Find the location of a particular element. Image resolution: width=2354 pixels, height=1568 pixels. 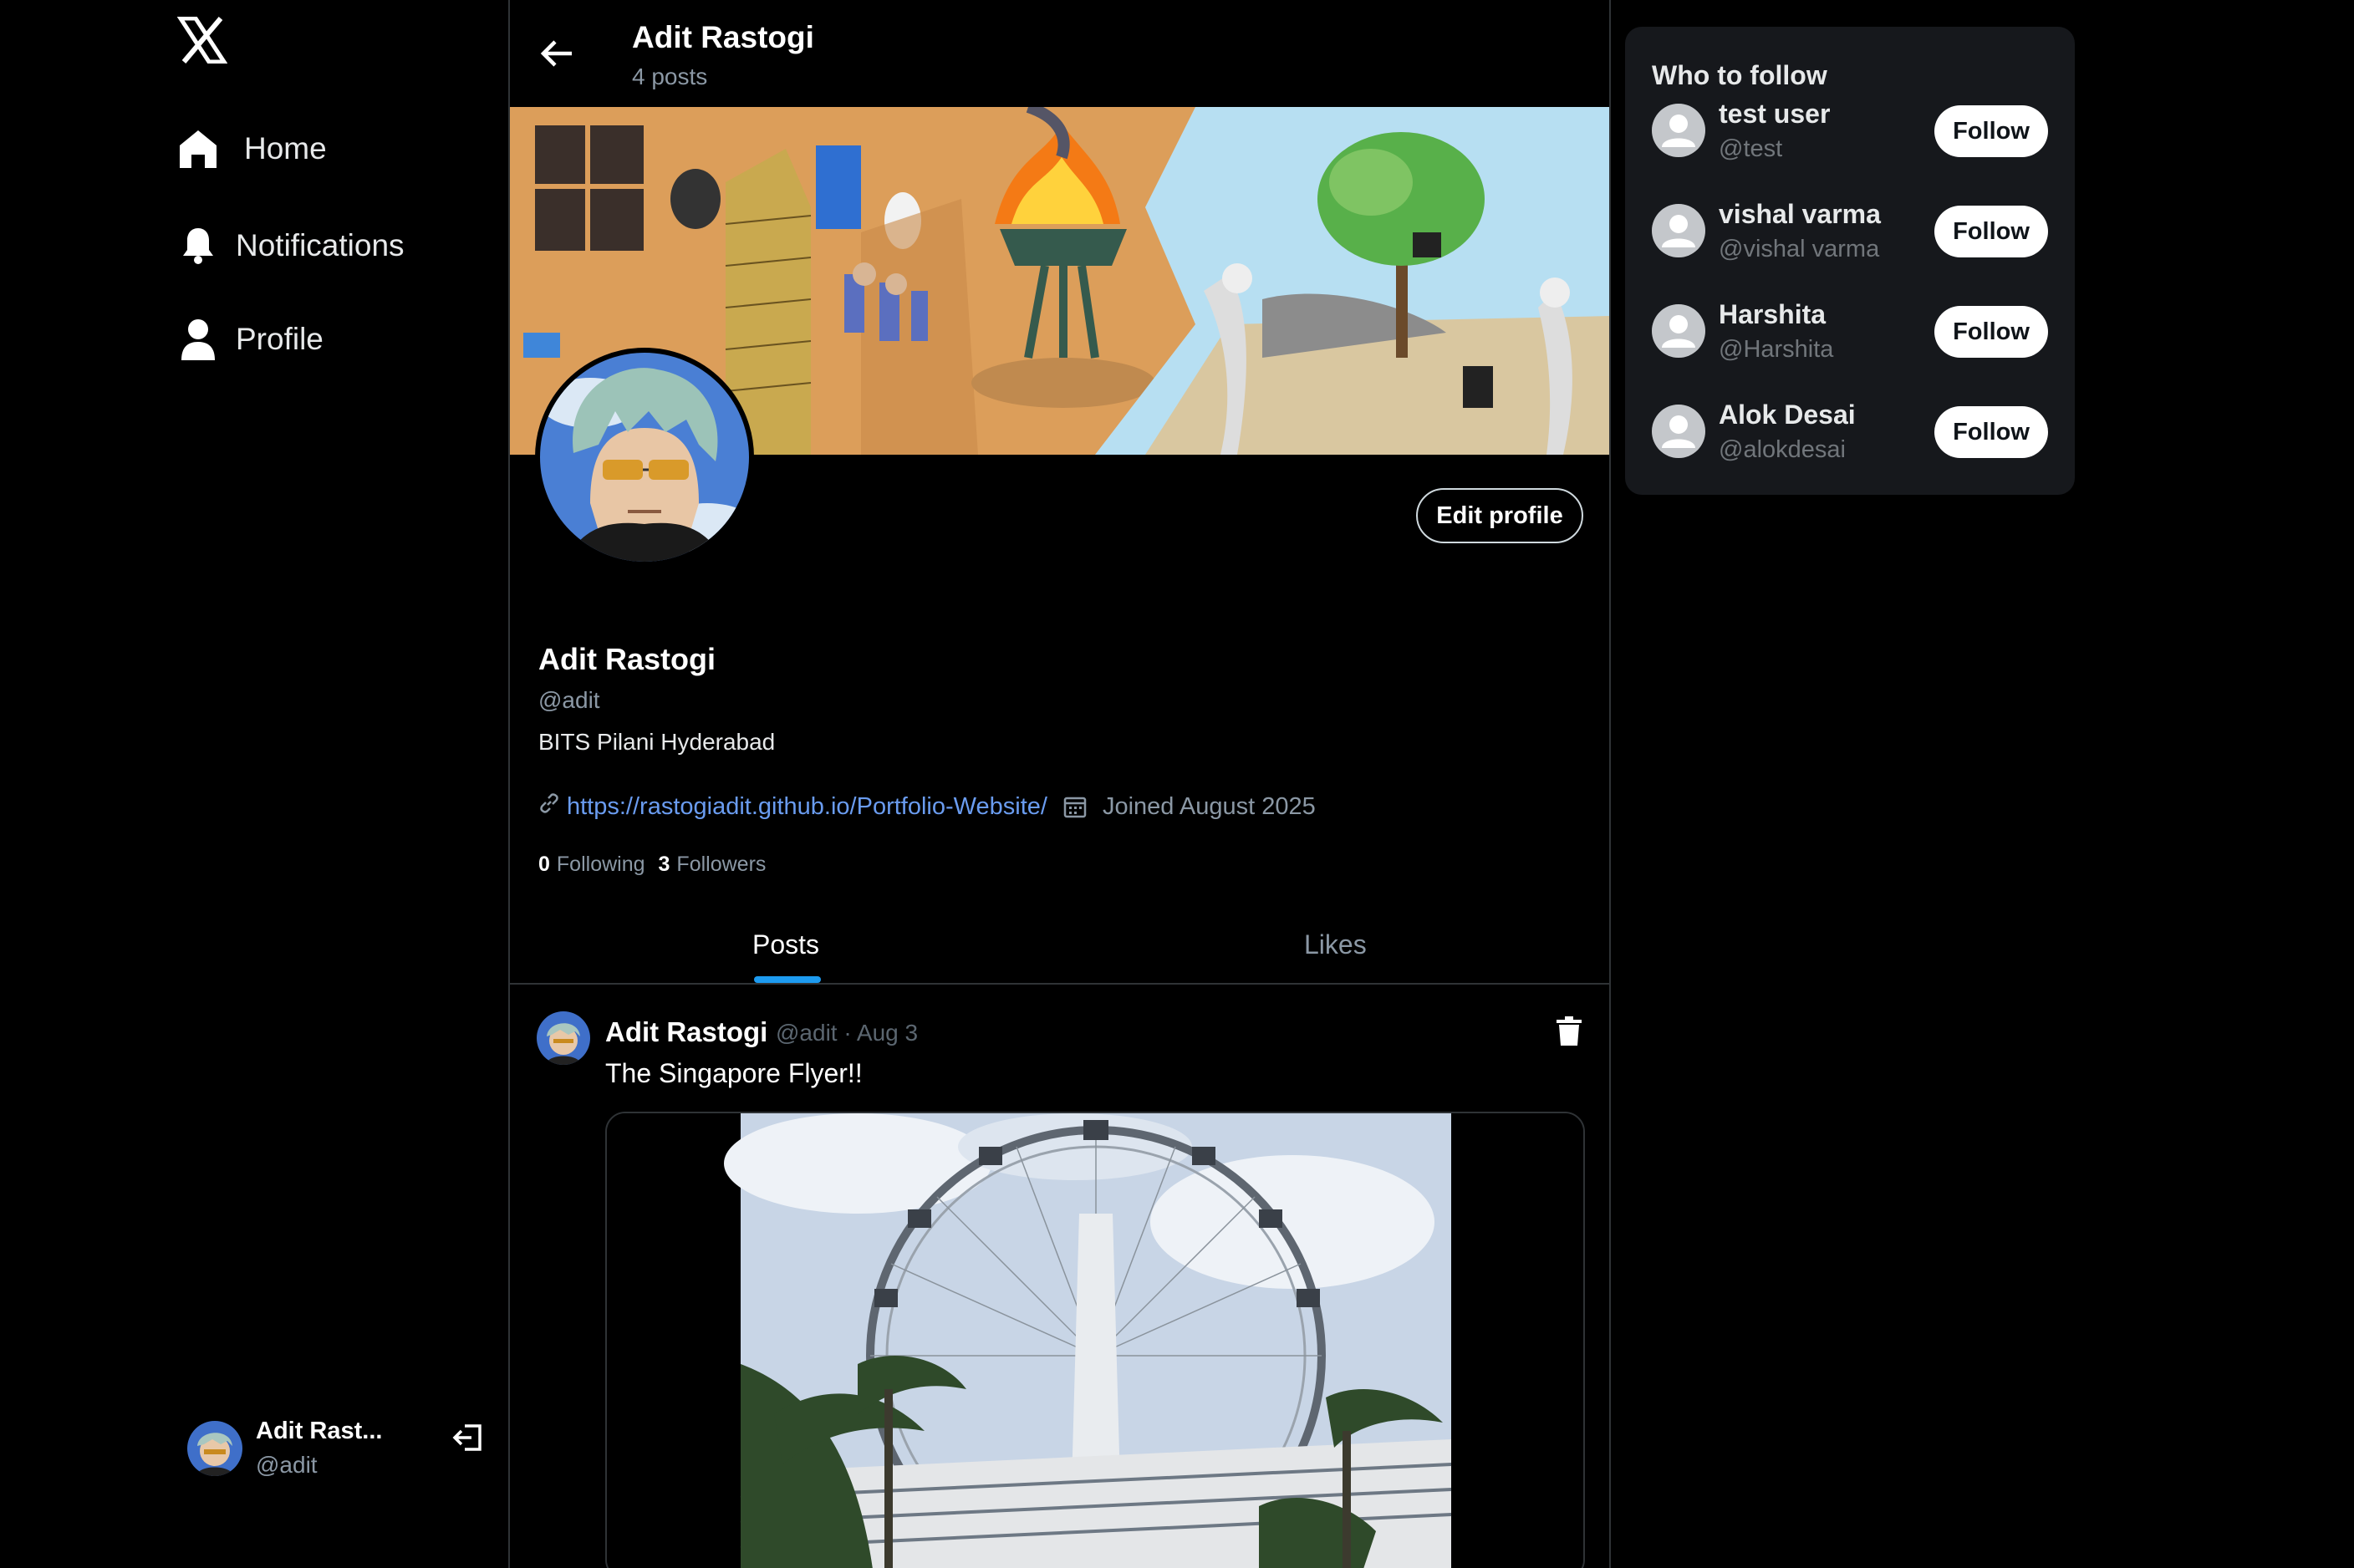

link-icon is located at coordinates (549, 806).